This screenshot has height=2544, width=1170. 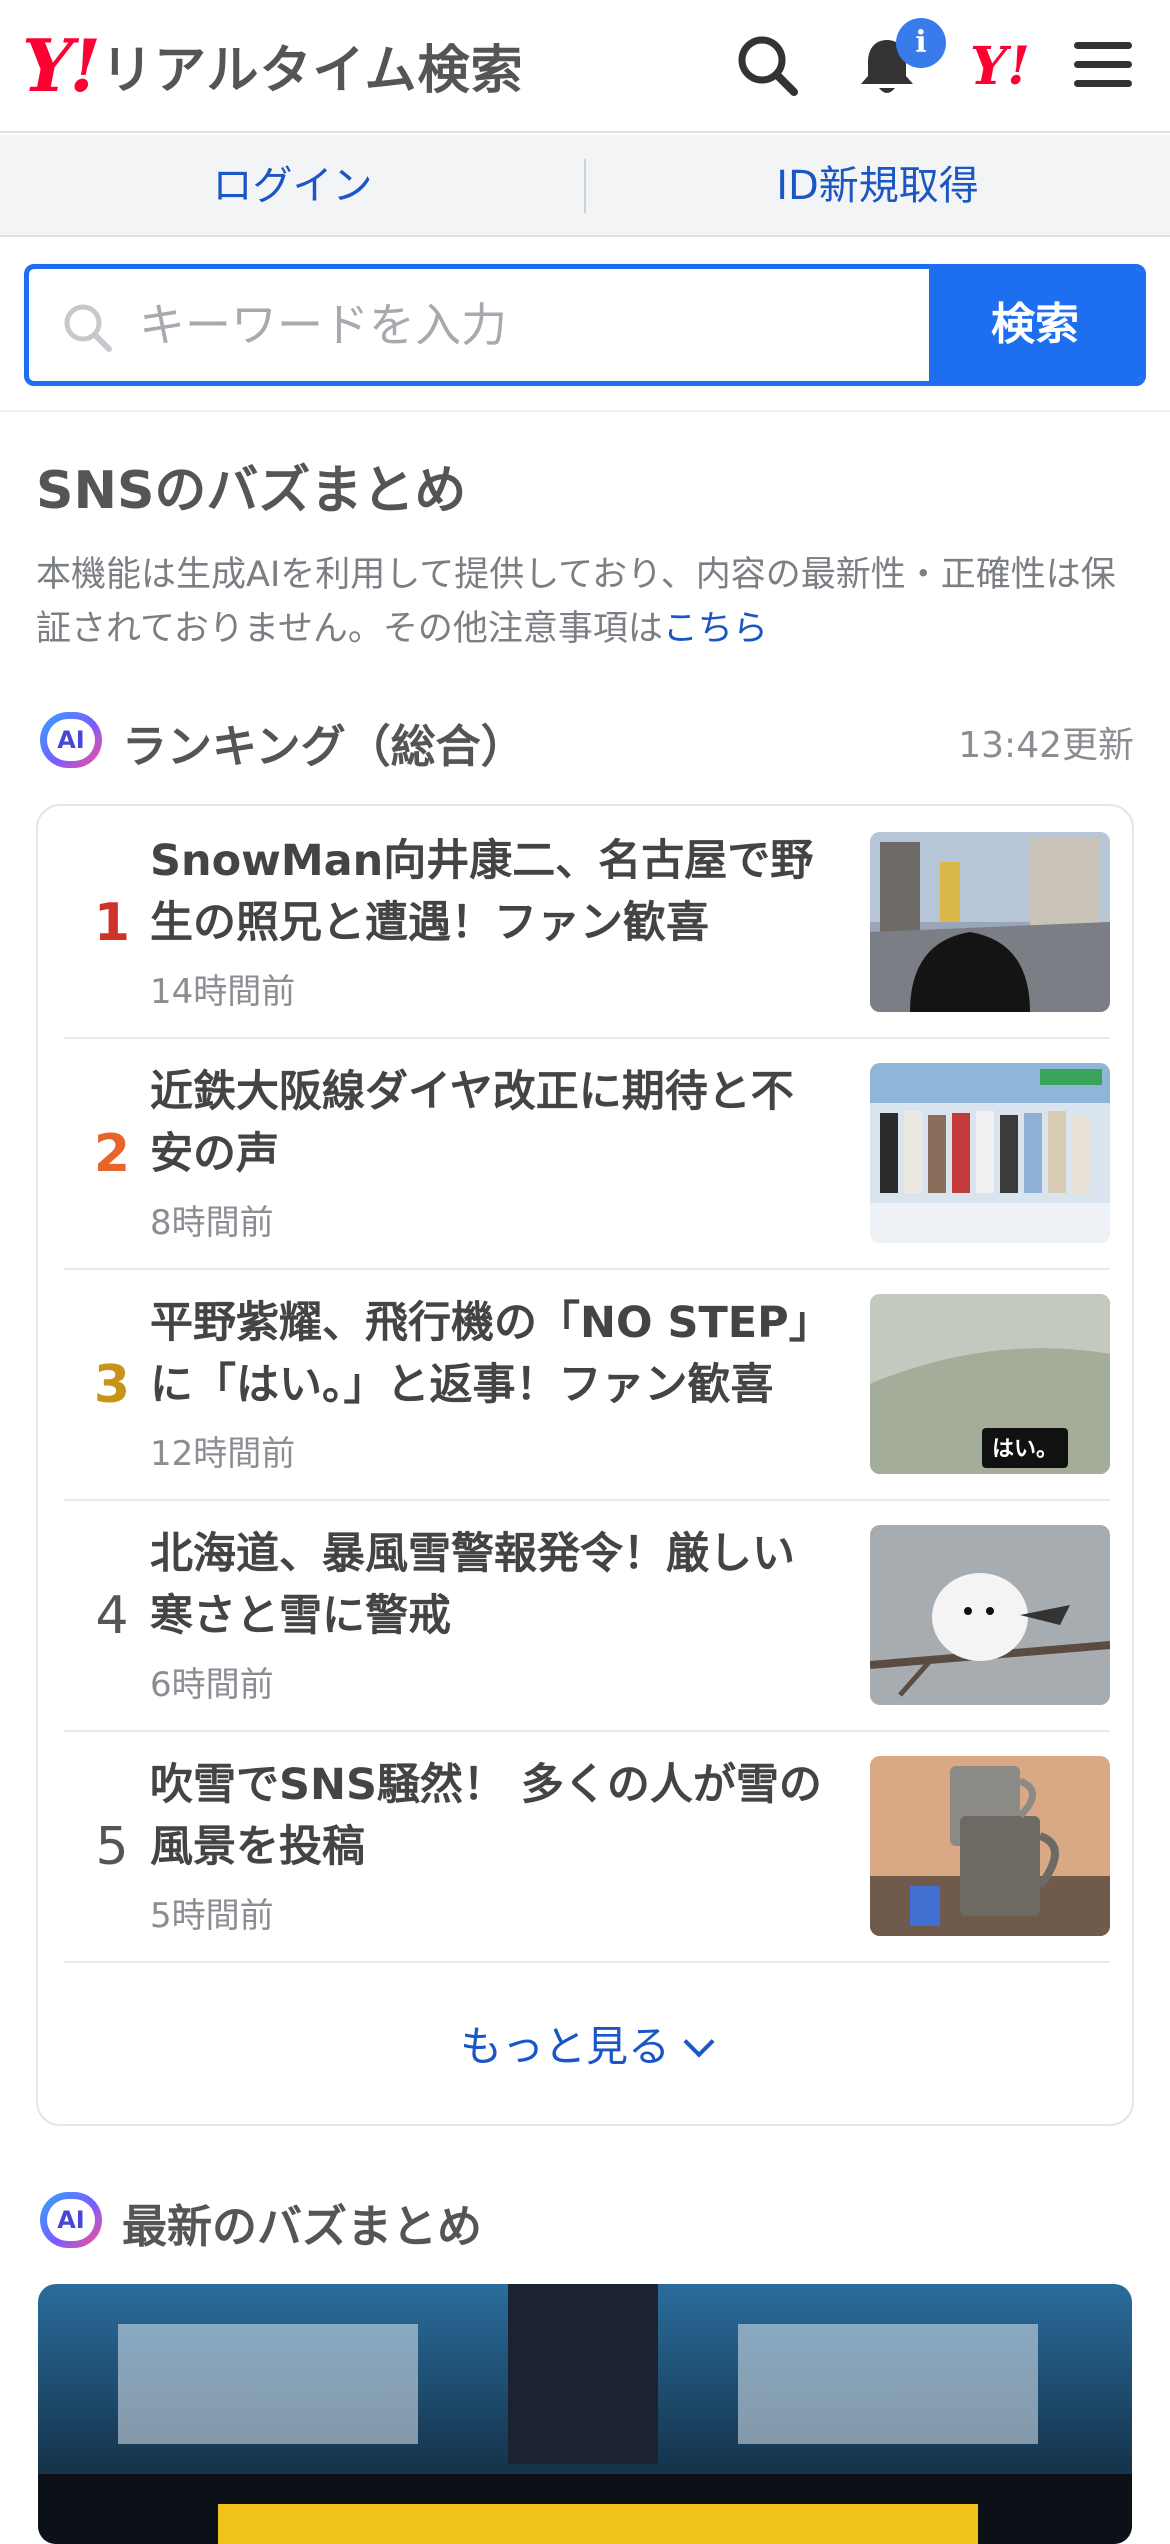 I want to click on hamburger-menu-icon, so click(x=1103, y=65).